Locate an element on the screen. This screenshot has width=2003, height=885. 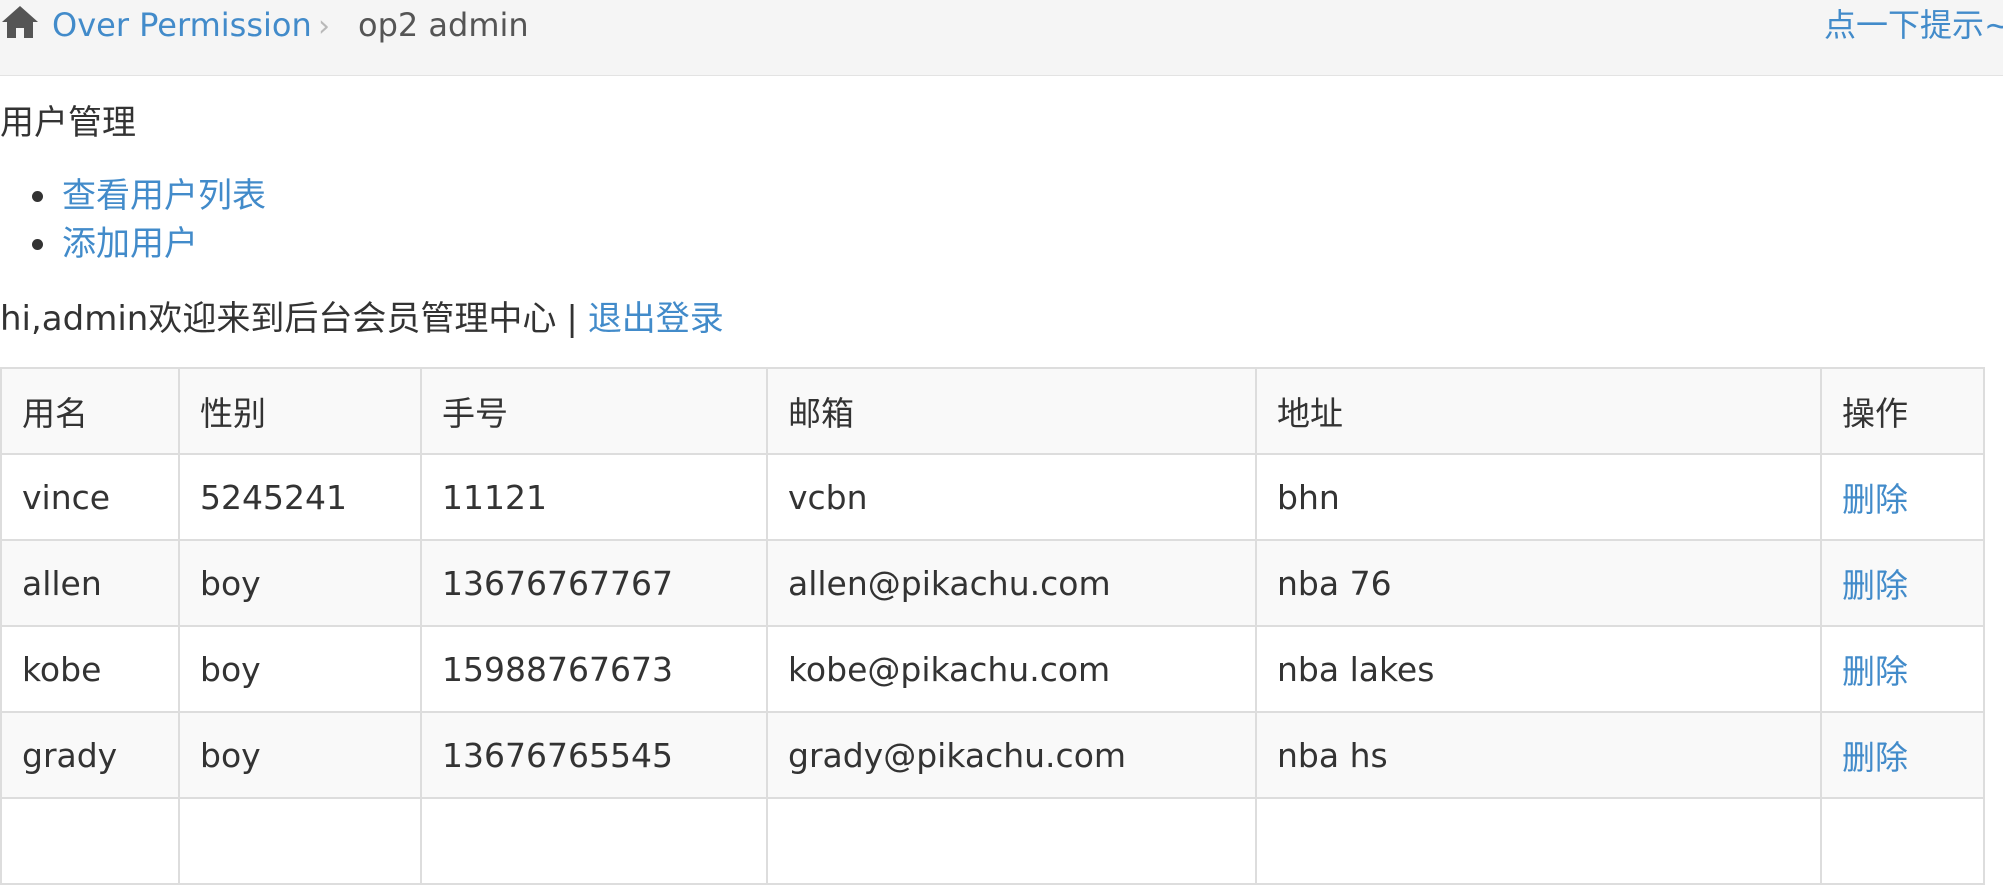
column-header-sex: 性别 is located at coordinates (300, 411).